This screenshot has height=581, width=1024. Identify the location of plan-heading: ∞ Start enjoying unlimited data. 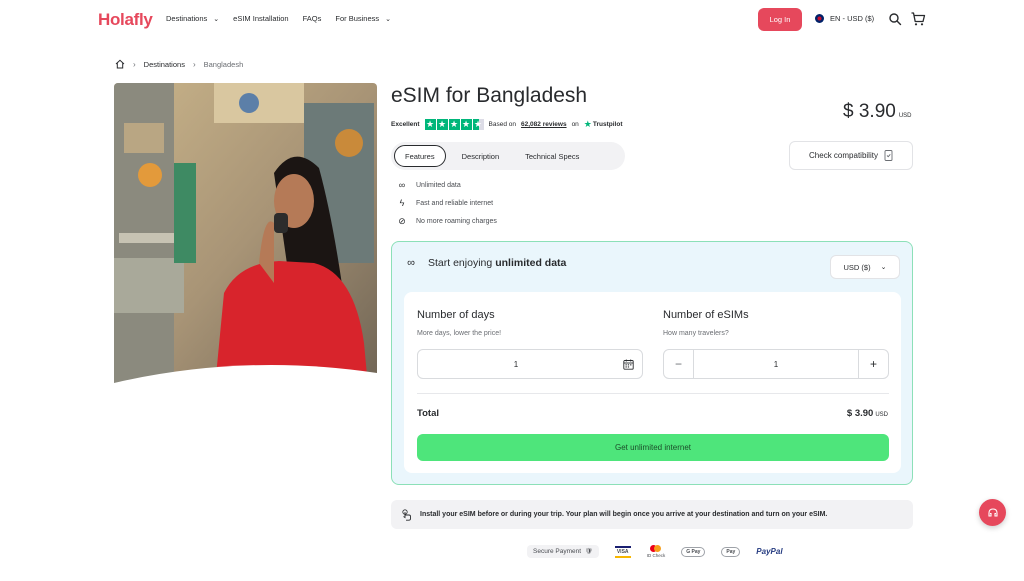
(485, 263).